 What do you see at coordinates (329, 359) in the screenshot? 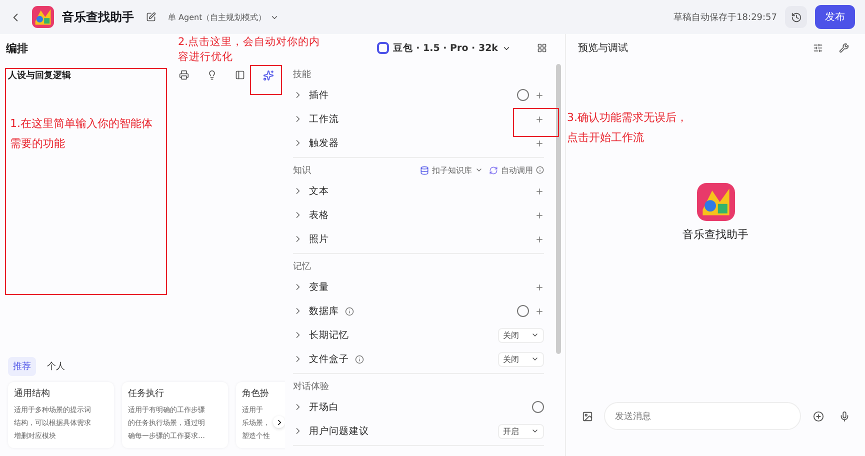
I see `feature-label: 文件盒子` at bounding box center [329, 359].